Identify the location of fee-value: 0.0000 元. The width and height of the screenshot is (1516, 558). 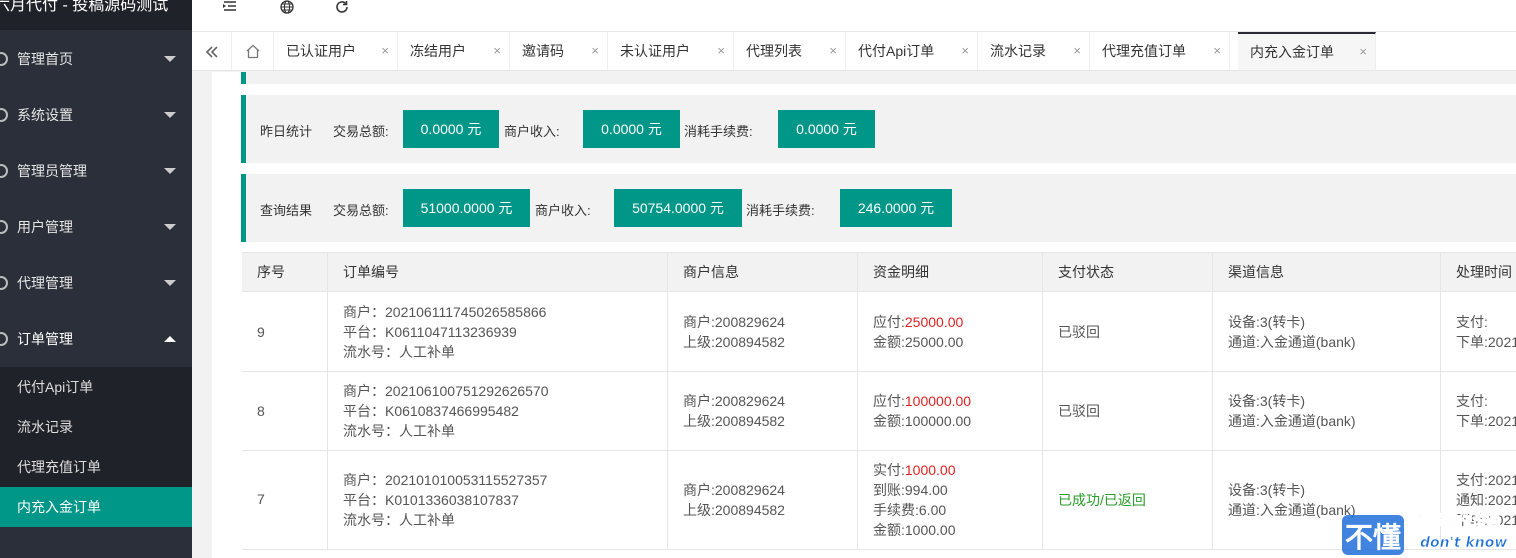
(826, 129).